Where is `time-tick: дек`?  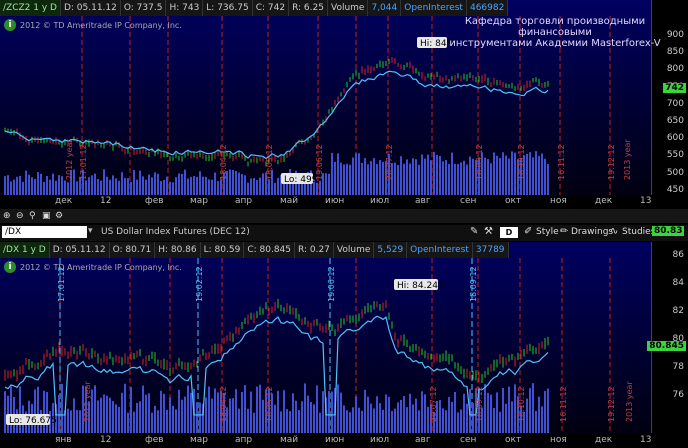 time-tick: дек is located at coordinates (604, 440).